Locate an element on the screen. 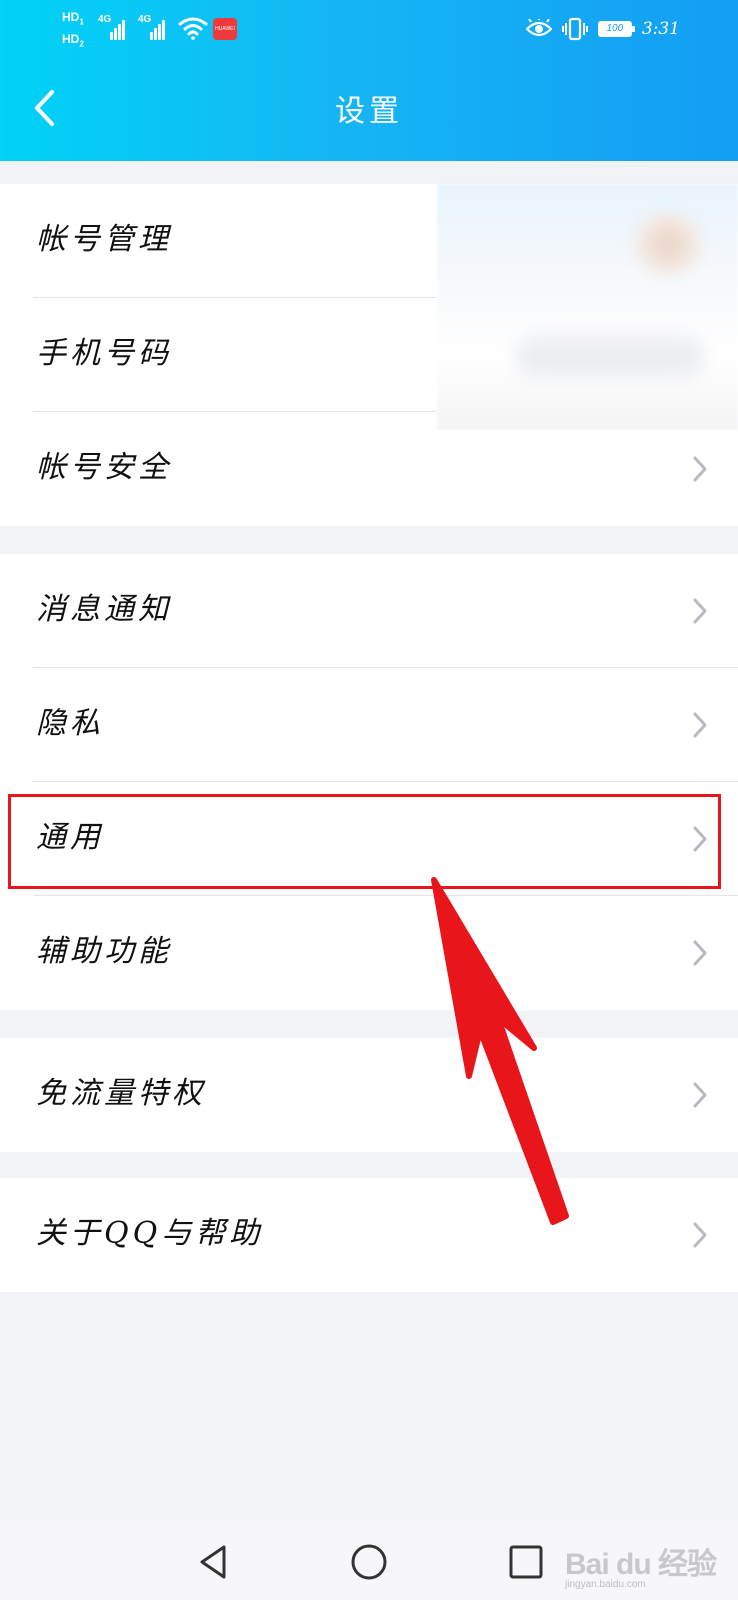  watermark-sub: jingyan.baidu.com is located at coordinates (605, 1584).